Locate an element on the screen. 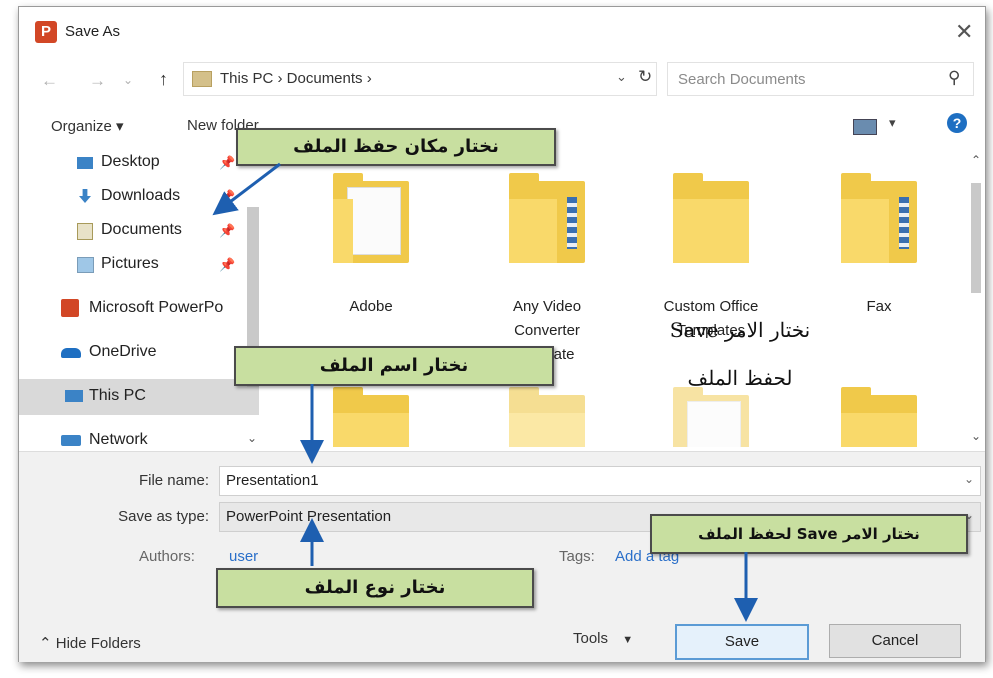 The width and height of the screenshot is (993, 678). forward-arrow-icon: → is located at coordinates (97, 81).